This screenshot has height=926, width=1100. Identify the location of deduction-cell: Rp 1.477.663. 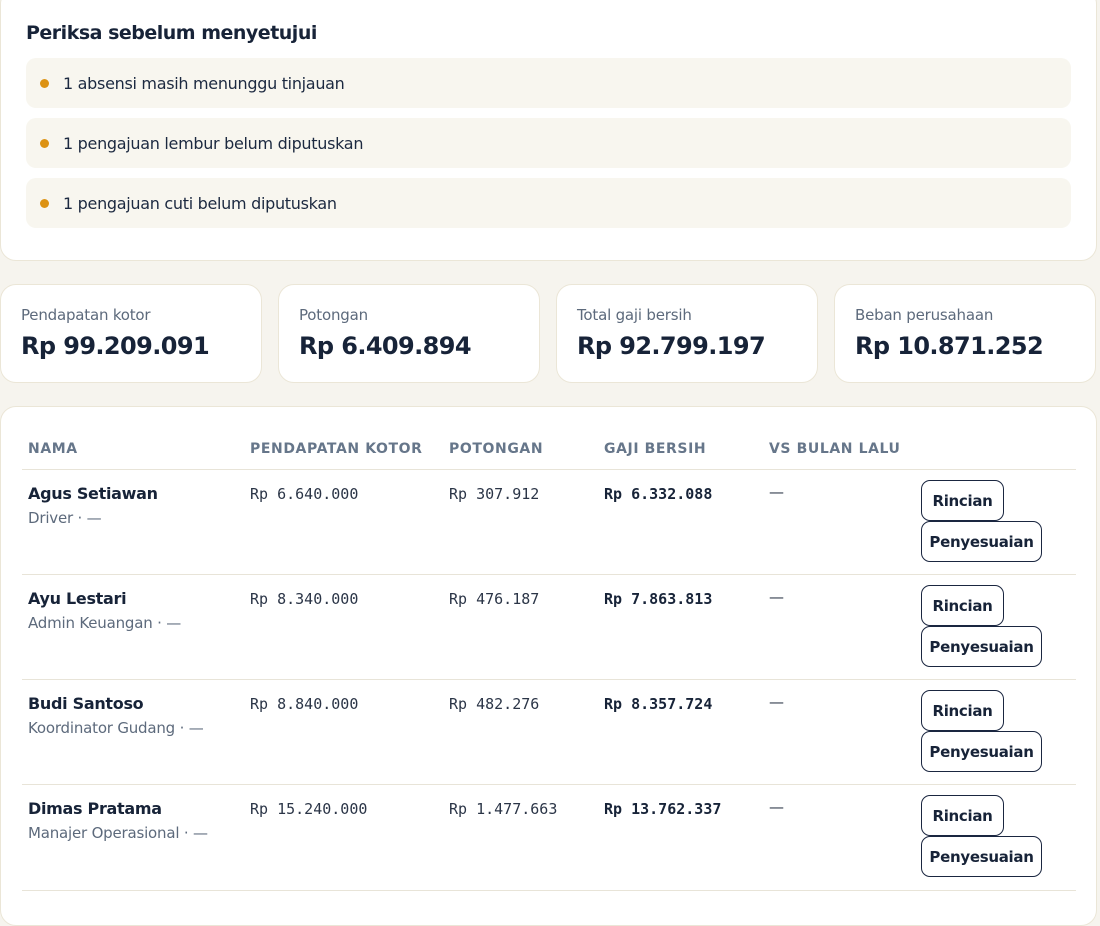
(503, 809).